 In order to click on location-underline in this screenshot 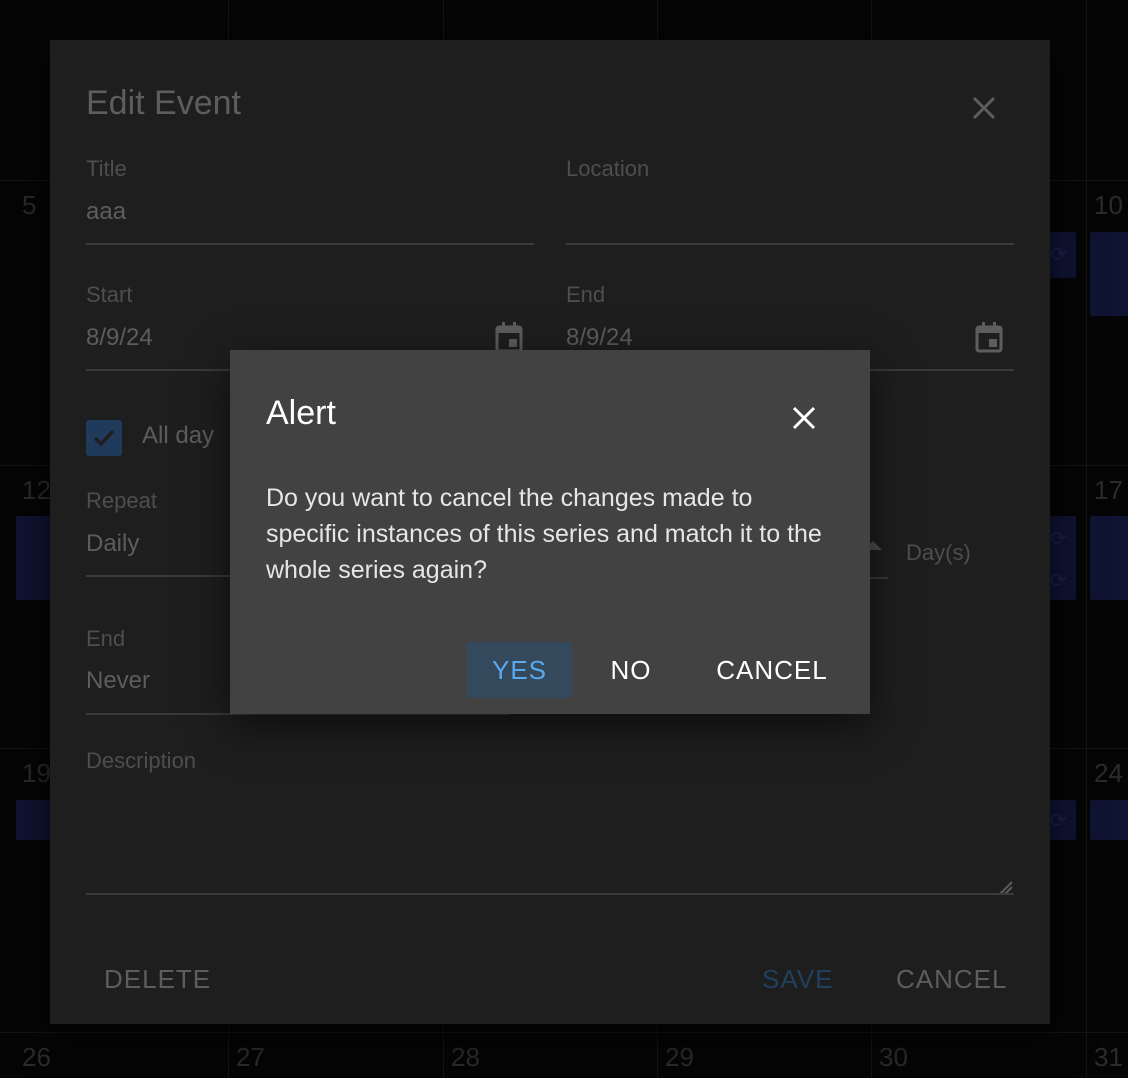, I will do `click(790, 244)`.